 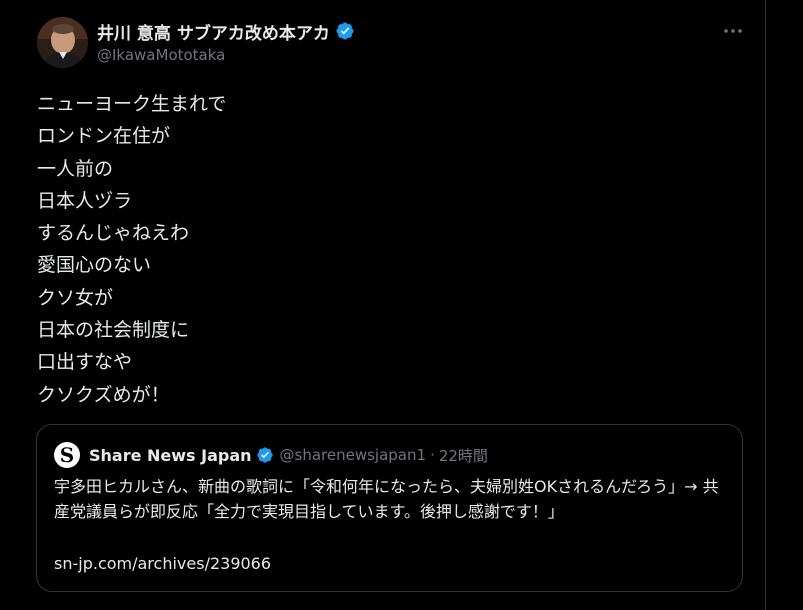 I want to click on tweet-text-line: クソクズめが！, so click(x=103, y=394).